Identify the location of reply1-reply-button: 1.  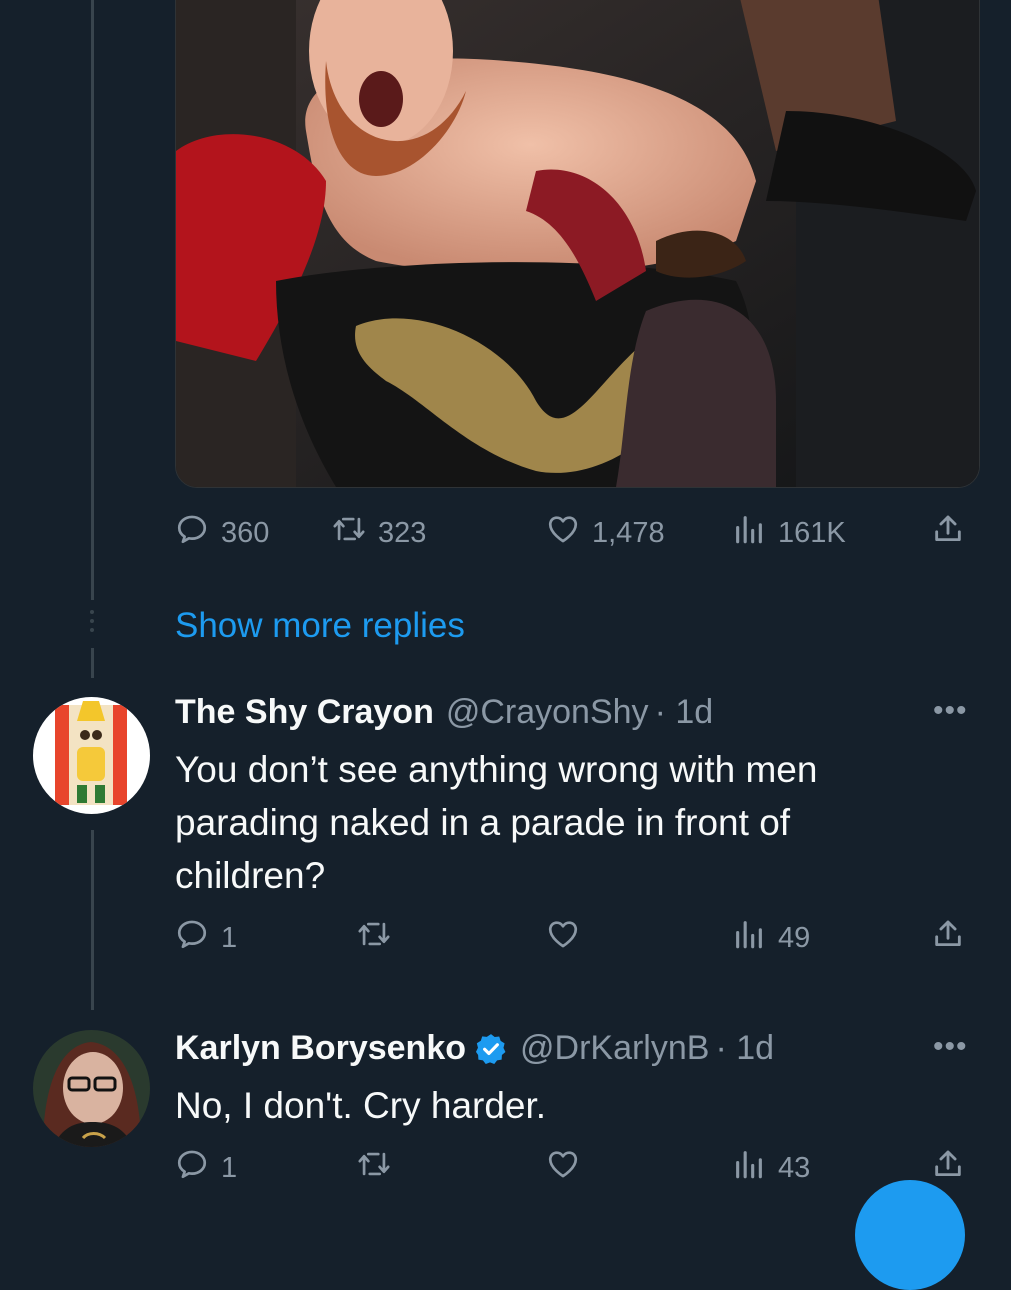
(206, 938).